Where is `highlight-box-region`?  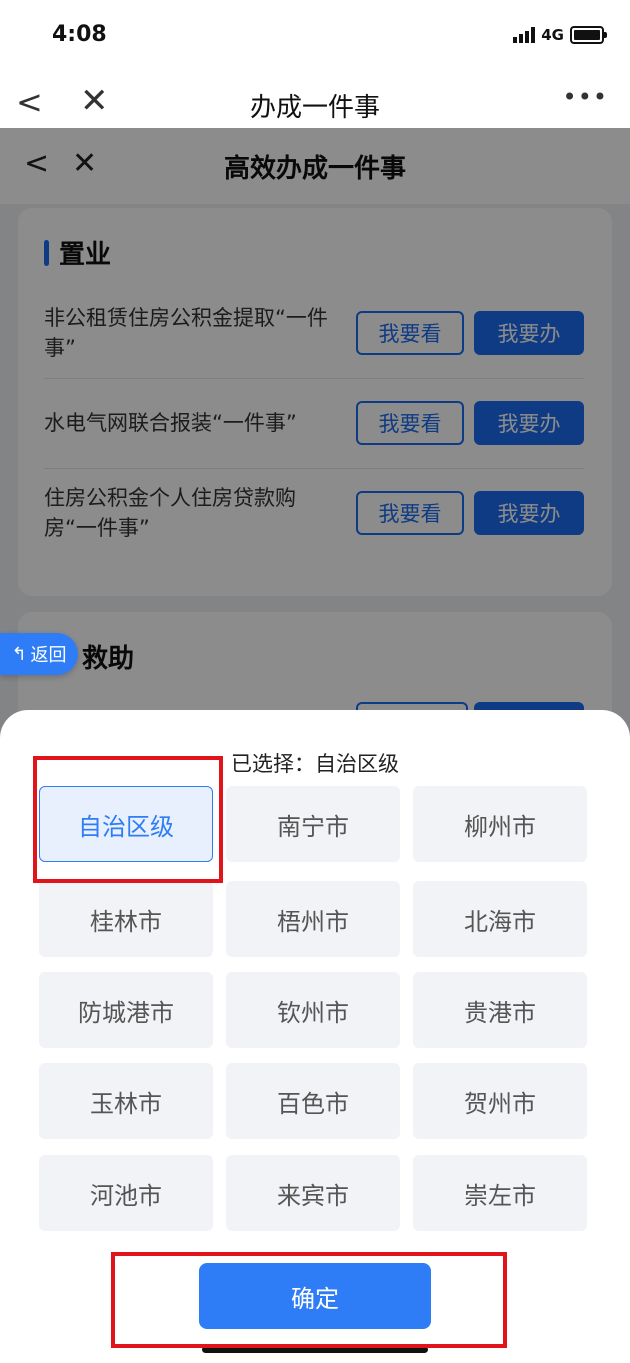 highlight-box-region is located at coordinates (128, 819).